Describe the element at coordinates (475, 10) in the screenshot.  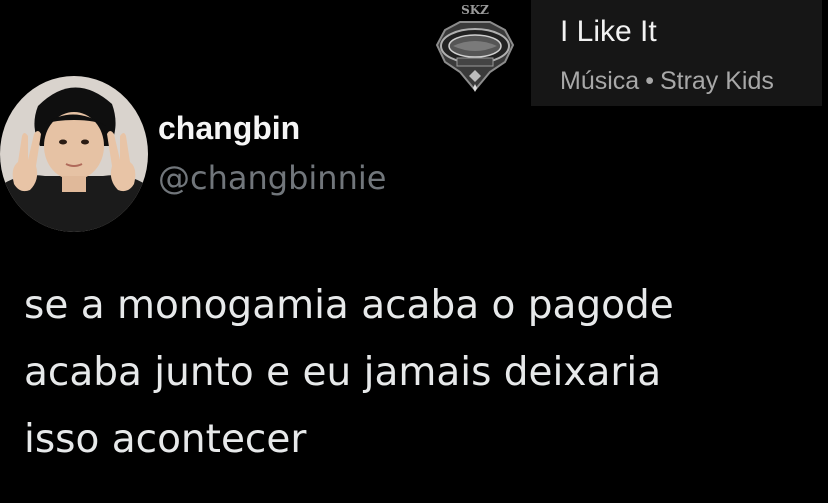
I see `album-art-lettering: SKZ` at that location.